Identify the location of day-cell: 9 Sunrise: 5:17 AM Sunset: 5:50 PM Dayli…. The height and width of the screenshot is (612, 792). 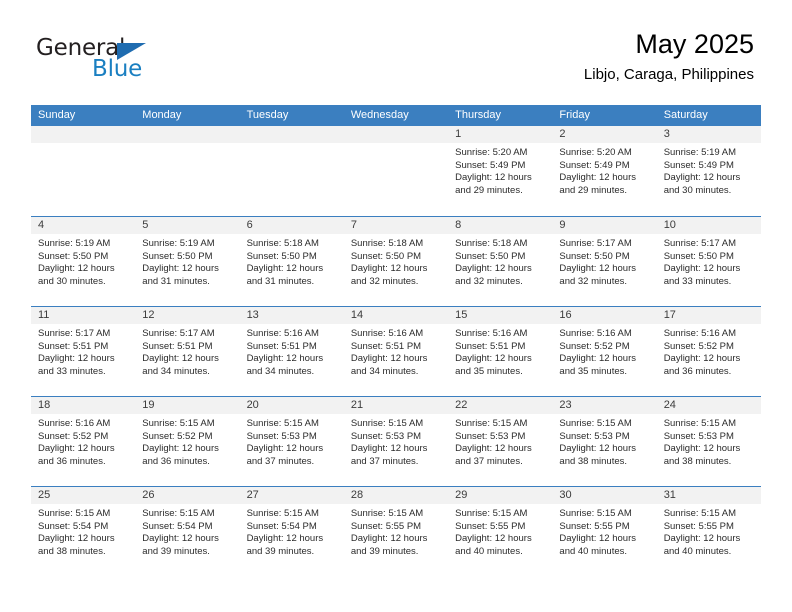
(604, 261).